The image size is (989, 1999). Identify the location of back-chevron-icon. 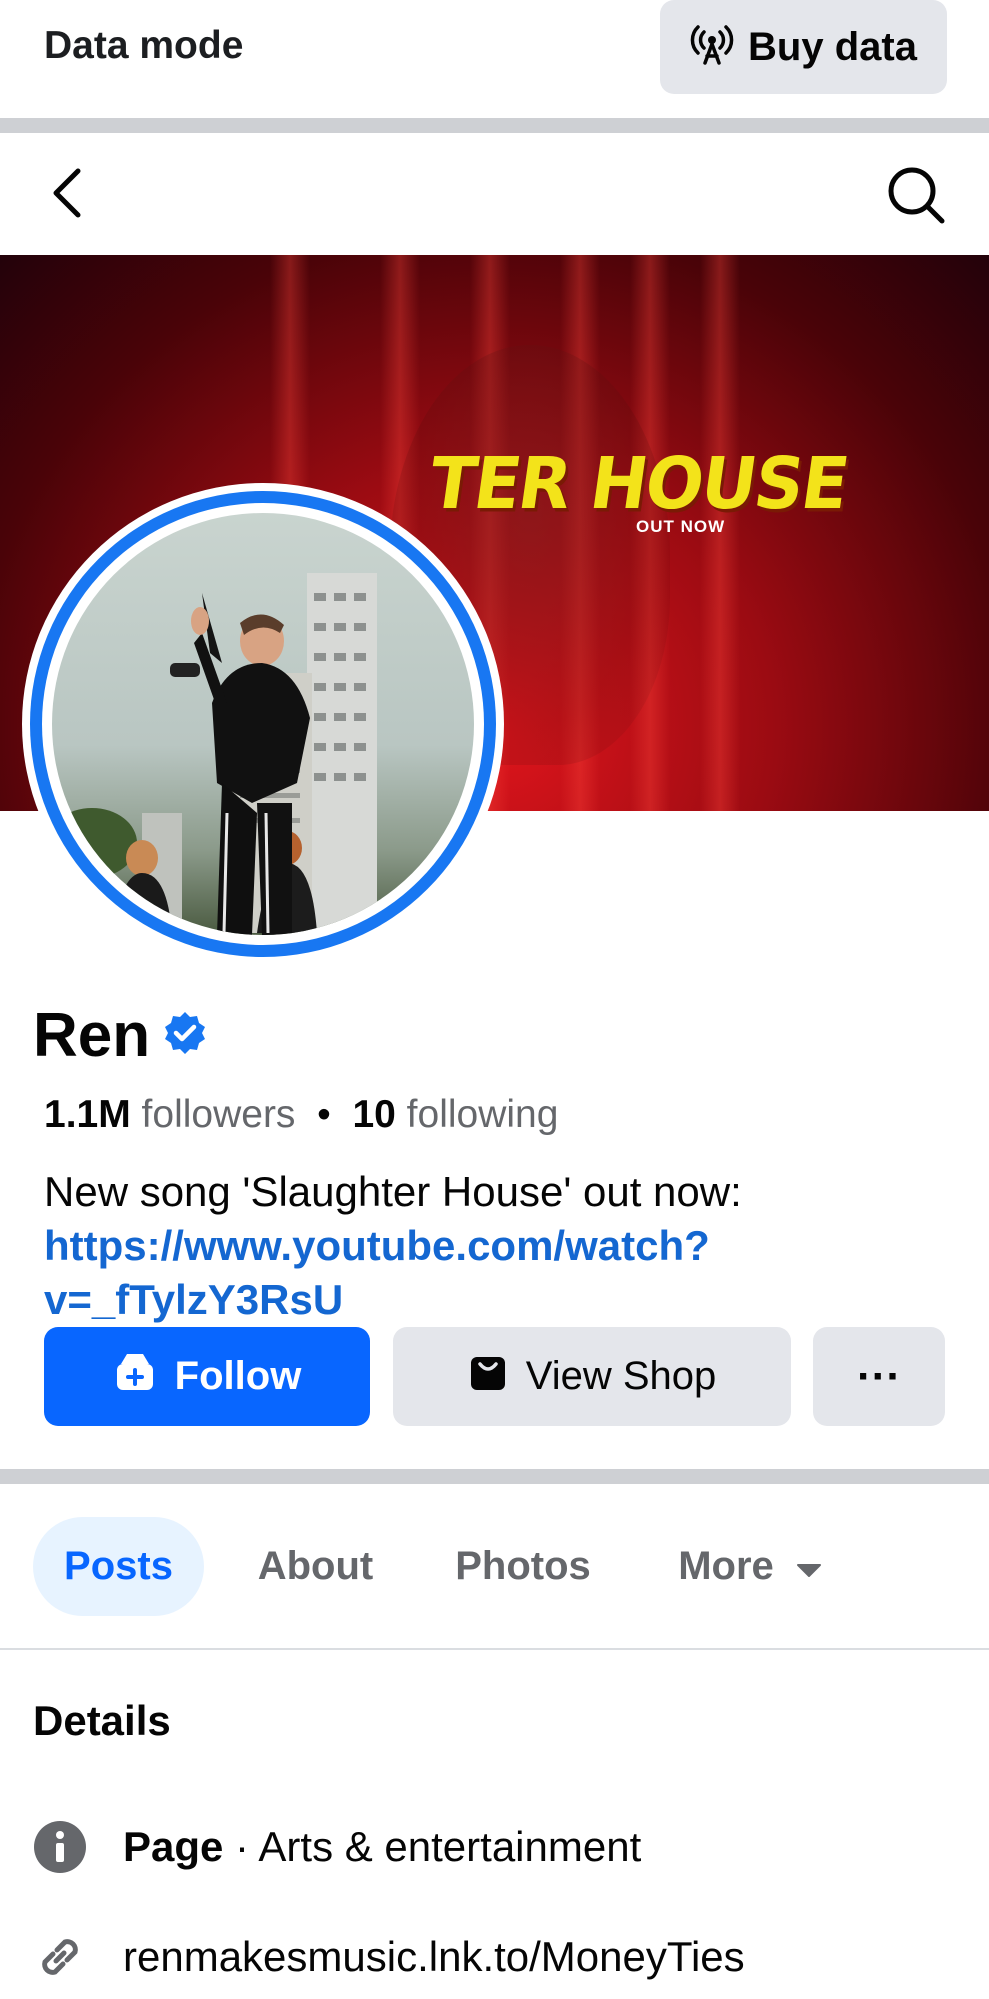
(70, 193).